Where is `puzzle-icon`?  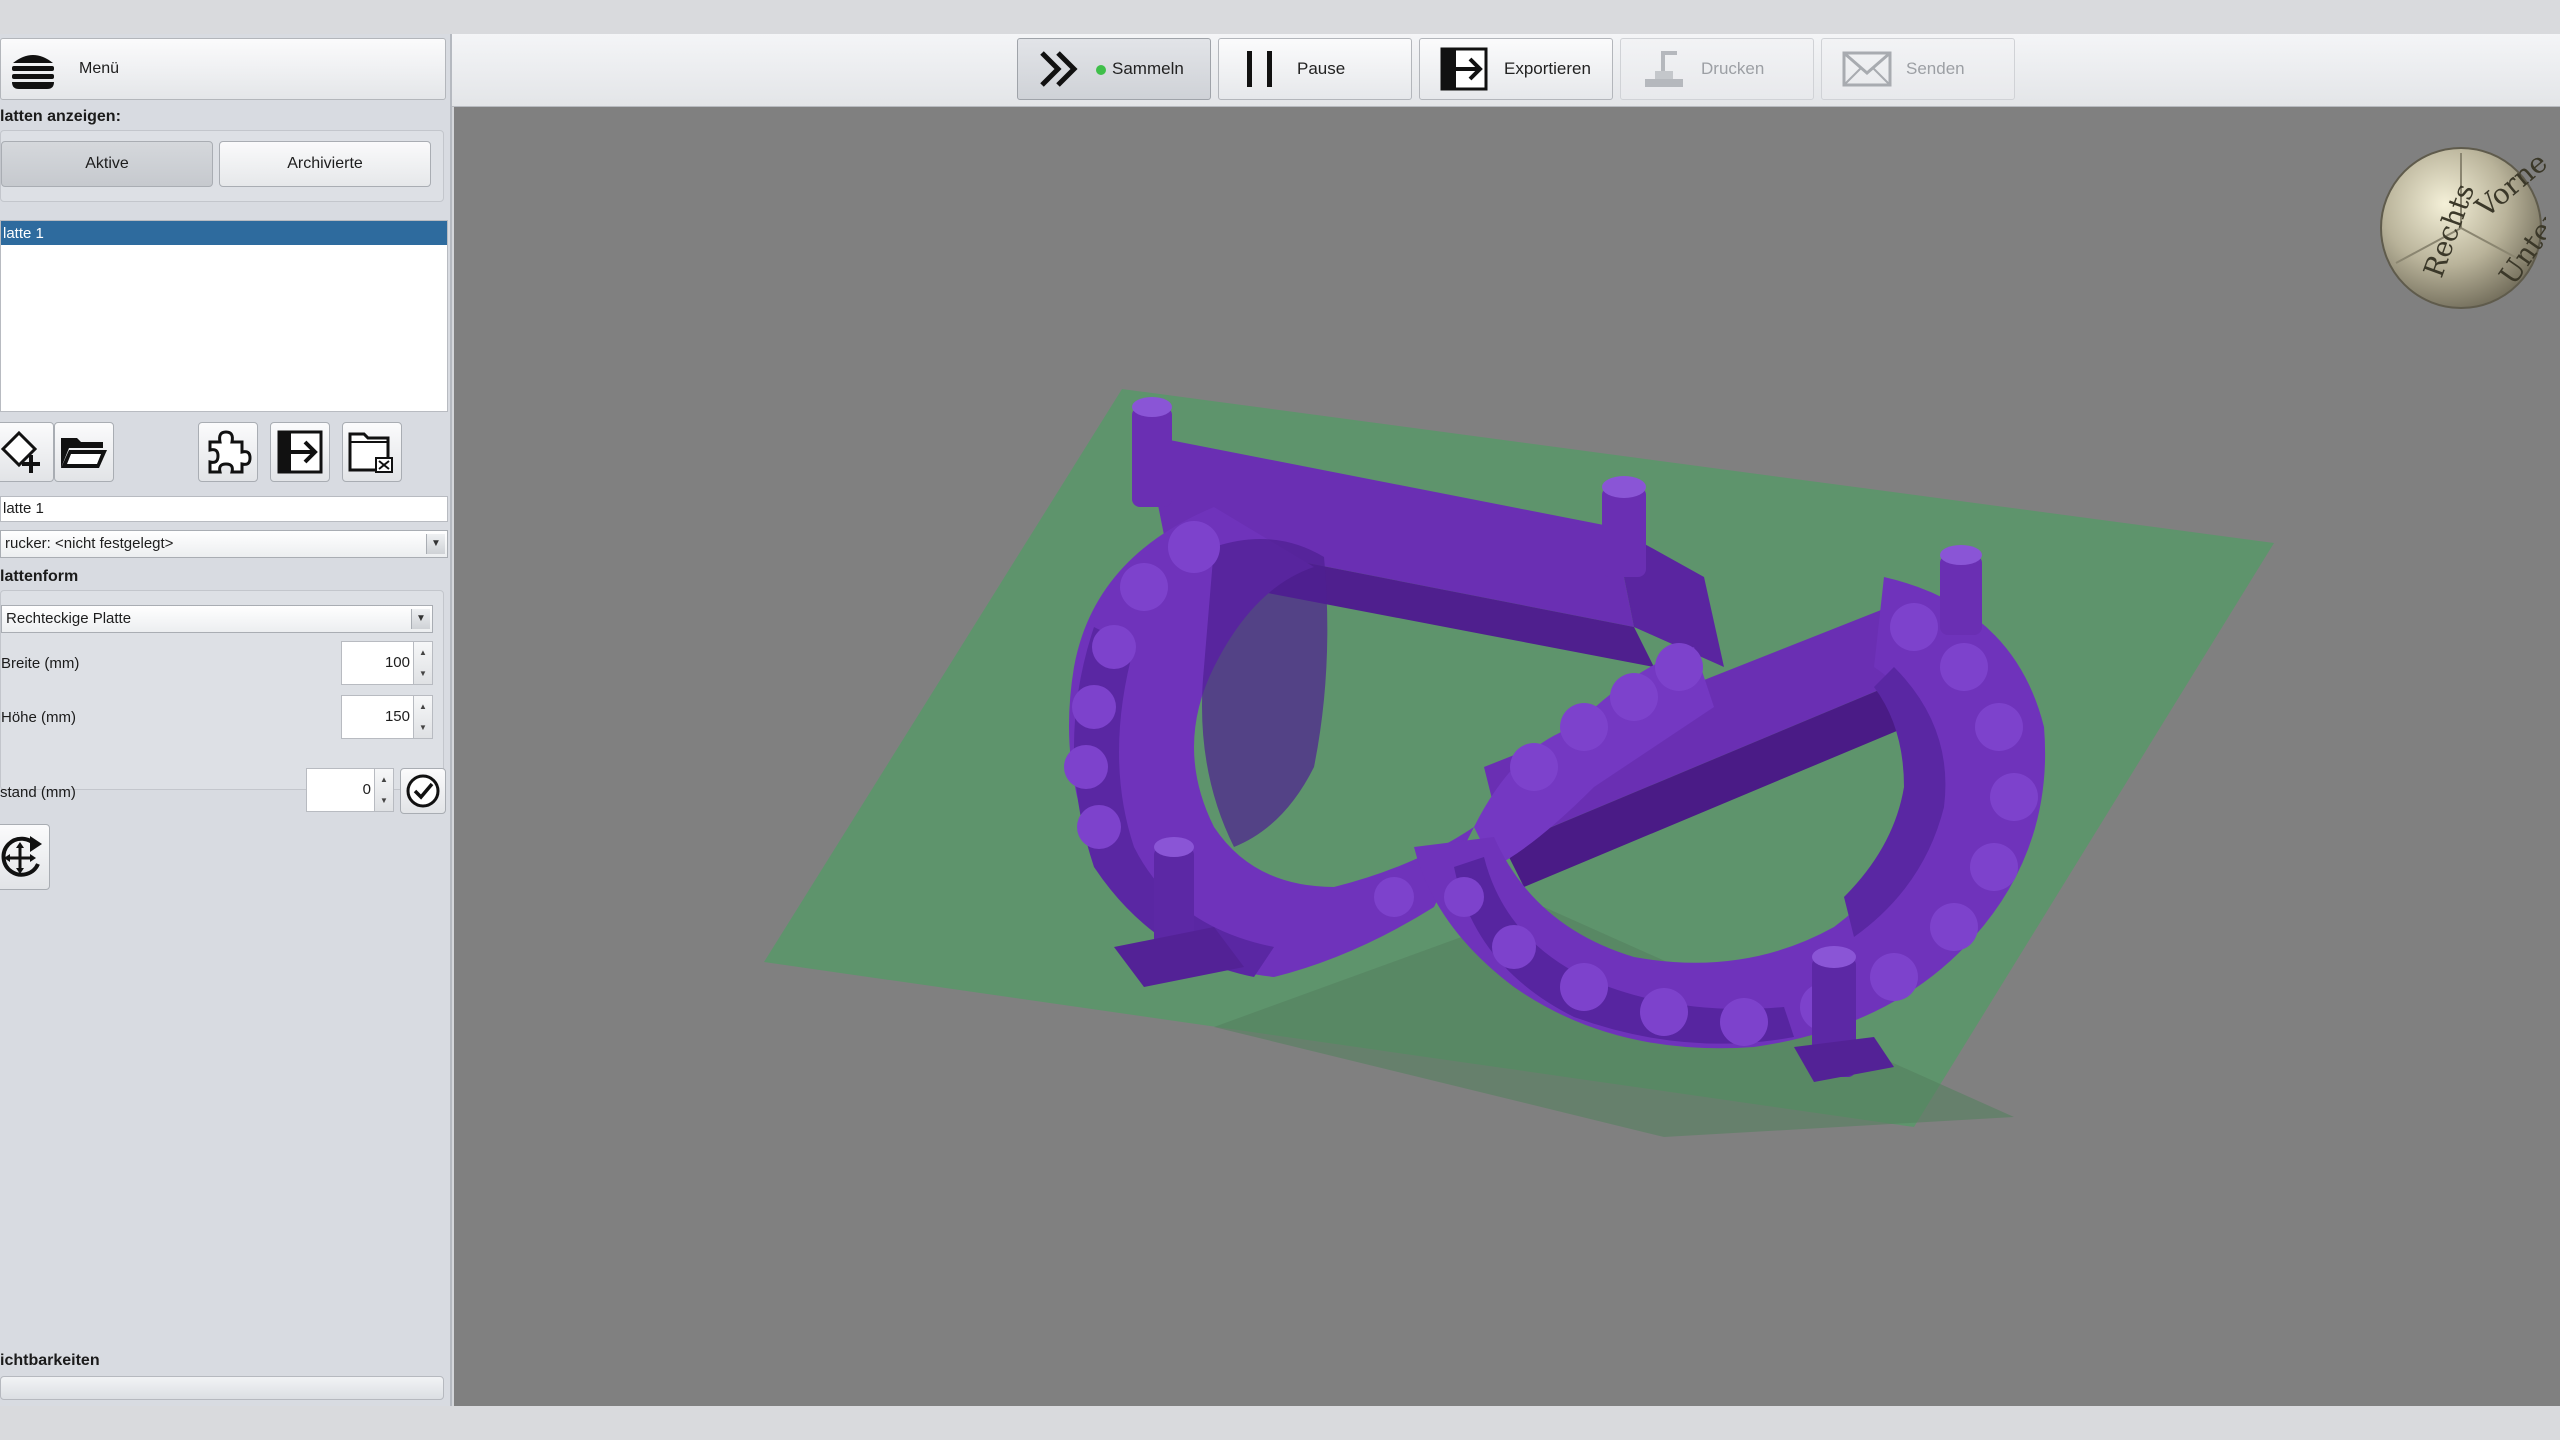 puzzle-icon is located at coordinates (230, 452).